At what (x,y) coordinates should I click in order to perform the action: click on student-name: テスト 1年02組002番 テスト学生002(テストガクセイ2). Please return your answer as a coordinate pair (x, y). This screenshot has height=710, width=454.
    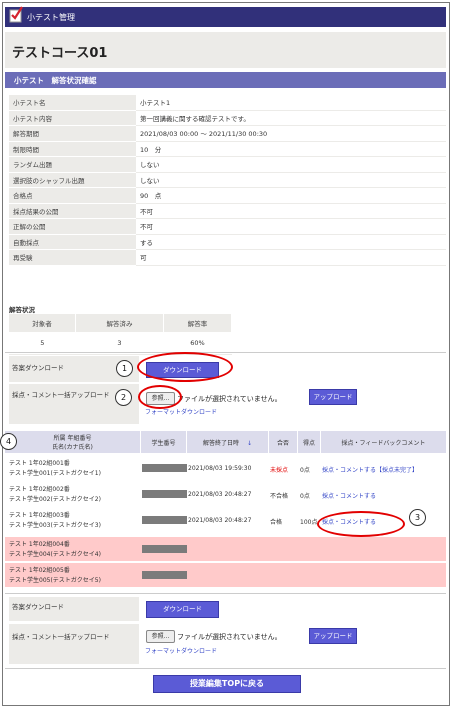
    Looking at the image, I should click on (55, 495).